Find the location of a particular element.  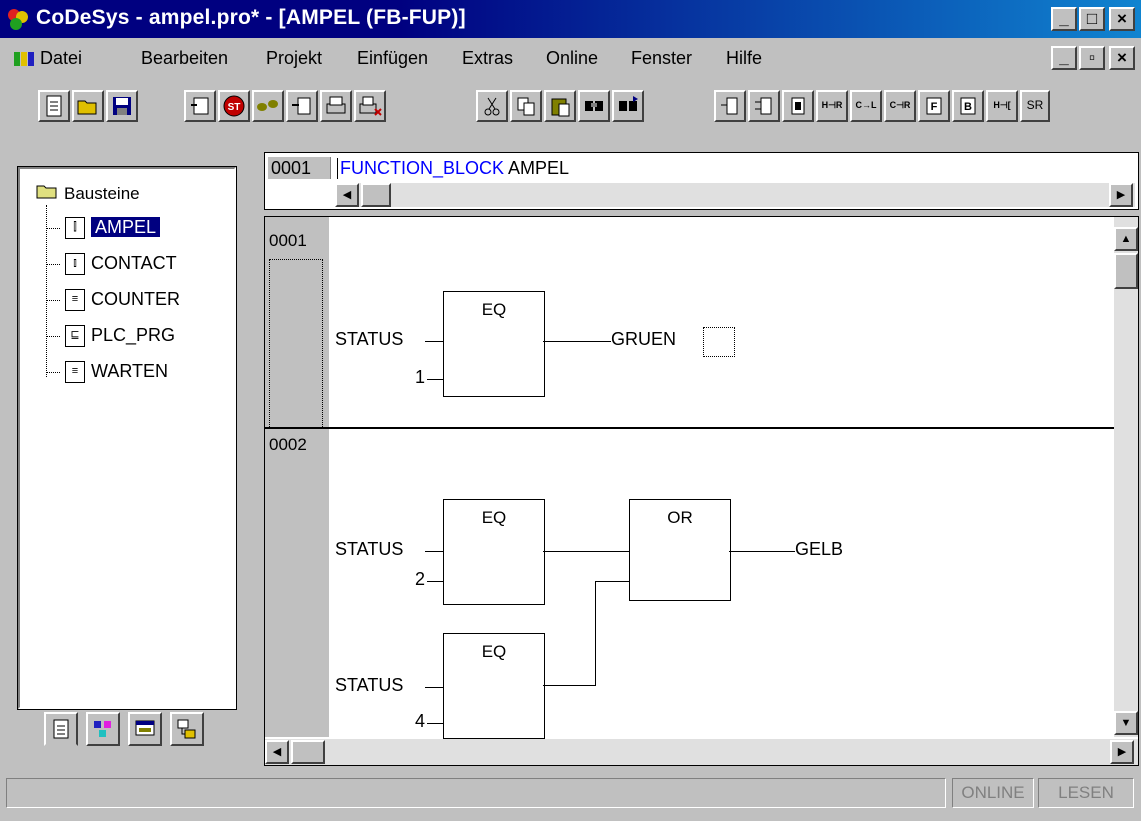

function-block-icon: ⫿ is located at coordinates (75, 228).